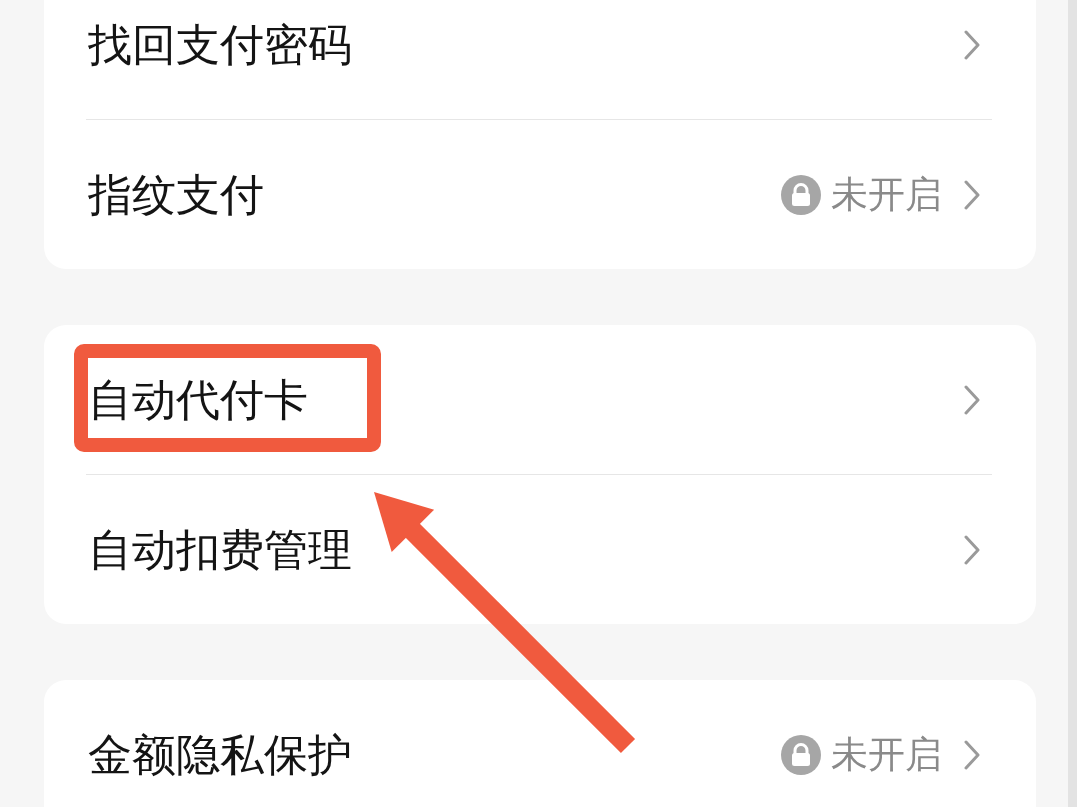  Describe the element at coordinates (220, 44) in the screenshot. I see `row-label: 找回支付密码` at that location.